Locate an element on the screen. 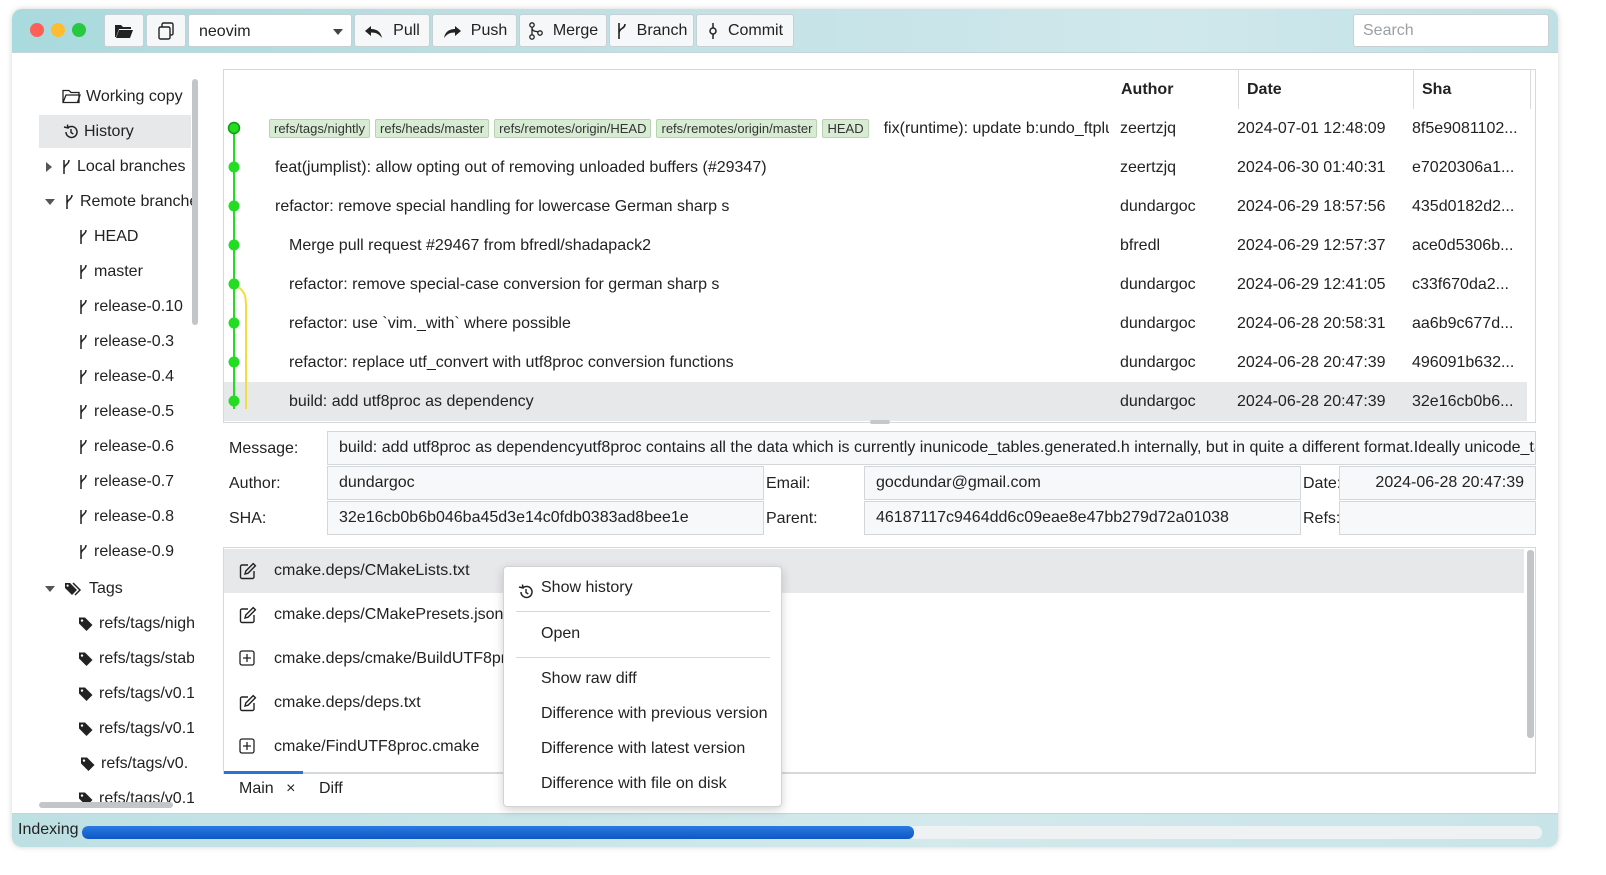  merge-button: Merge is located at coordinates (563, 30).